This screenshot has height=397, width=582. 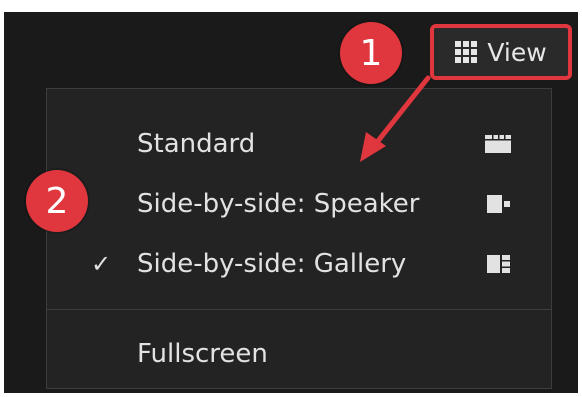 What do you see at coordinates (278, 204) in the screenshot?
I see `menu-item-label: Side-by-side: Speaker` at bounding box center [278, 204].